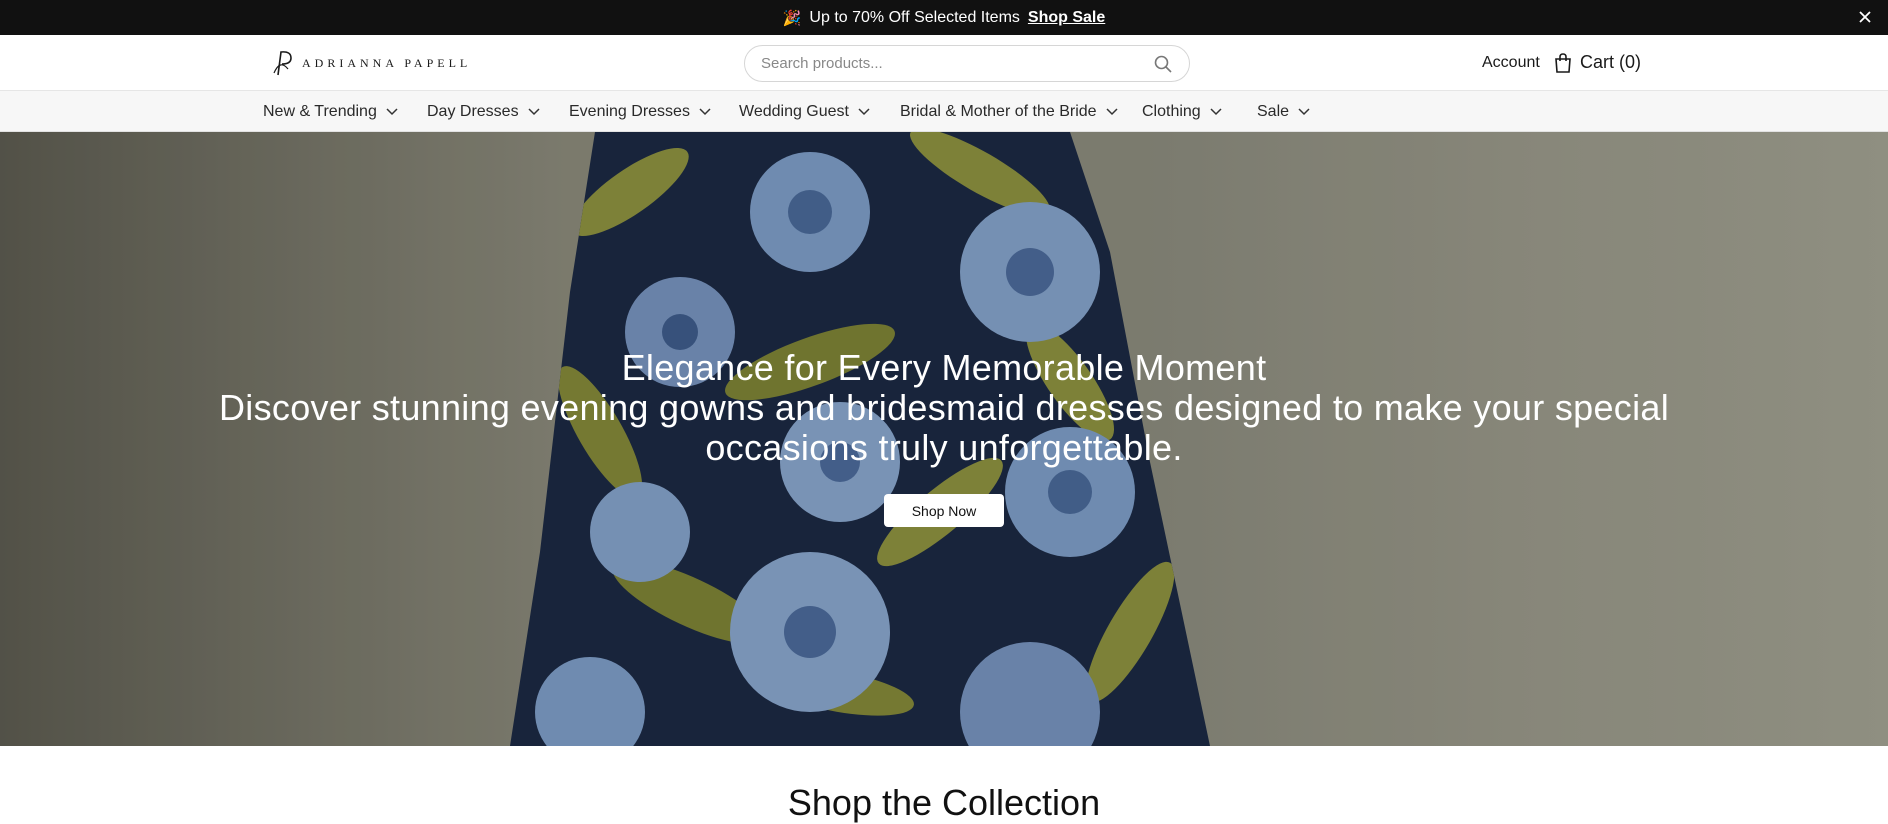  Describe the element at coordinates (957, 63) in the screenshot. I see `search-input` at that location.